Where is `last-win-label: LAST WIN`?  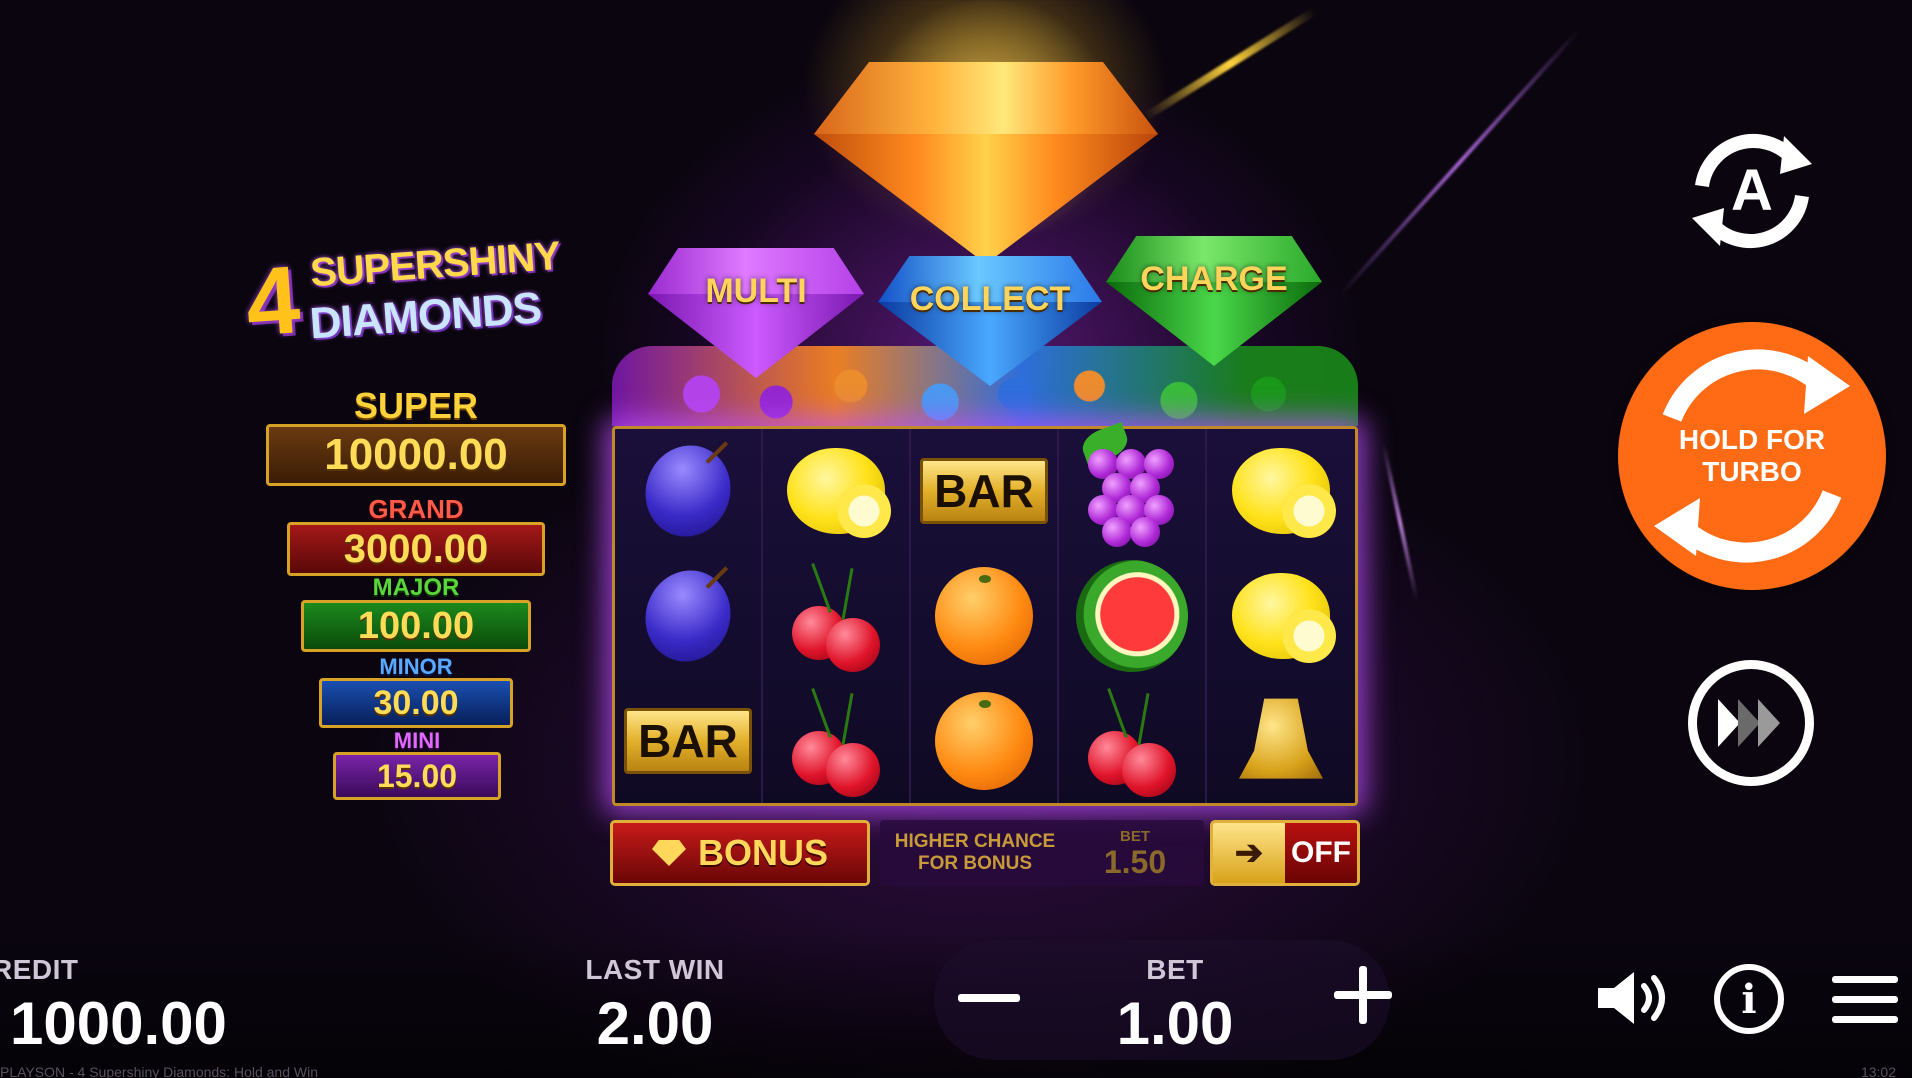 last-win-label: LAST WIN is located at coordinates (655, 969).